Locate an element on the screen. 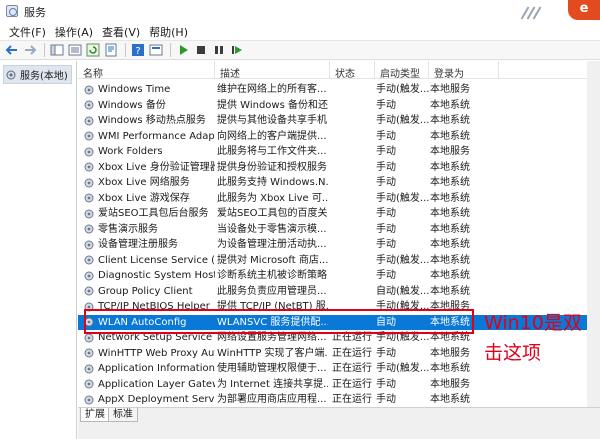 This screenshot has height=439, width=600. service-name: Windows Time is located at coordinates (134, 89).